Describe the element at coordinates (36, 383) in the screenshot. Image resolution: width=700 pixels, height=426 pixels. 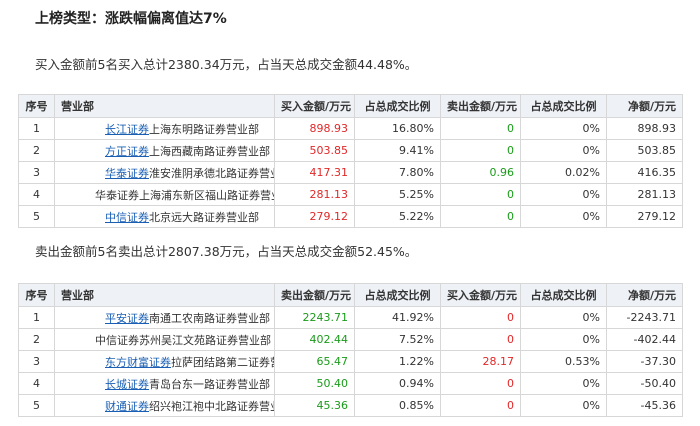
I see `row-index: 4` at that location.